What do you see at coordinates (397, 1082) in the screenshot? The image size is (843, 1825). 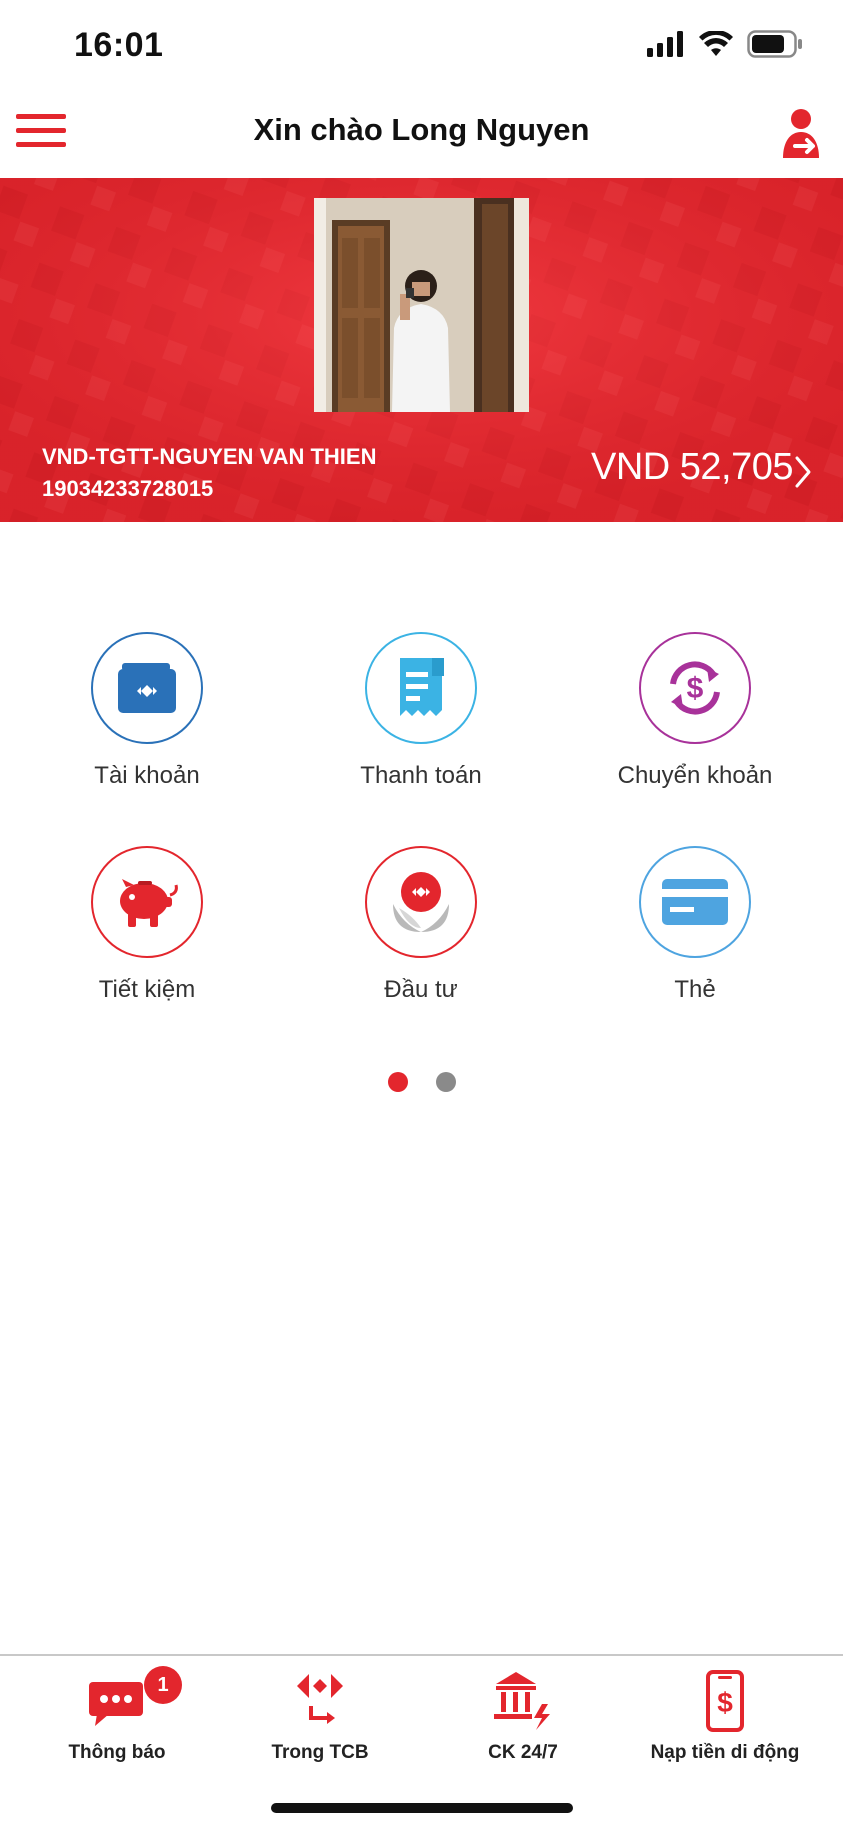 I see `page-dot-active` at bounding box center [397, 1082].